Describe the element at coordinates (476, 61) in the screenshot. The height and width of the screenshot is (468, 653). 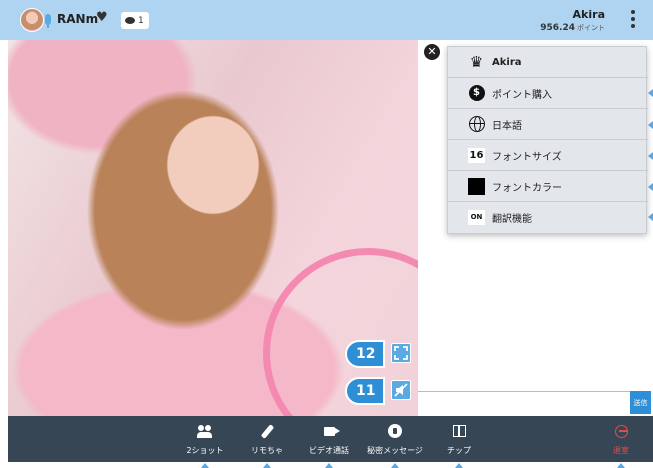
I see `crown-icon: ♛` at that location.